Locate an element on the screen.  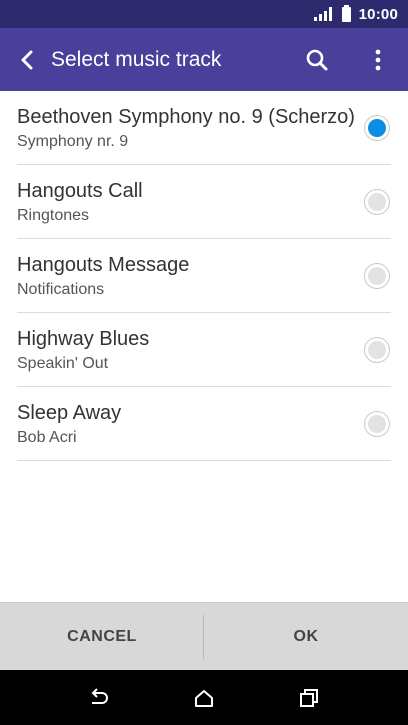
track-title: Highway Blues is located at coordinates (83, 339).